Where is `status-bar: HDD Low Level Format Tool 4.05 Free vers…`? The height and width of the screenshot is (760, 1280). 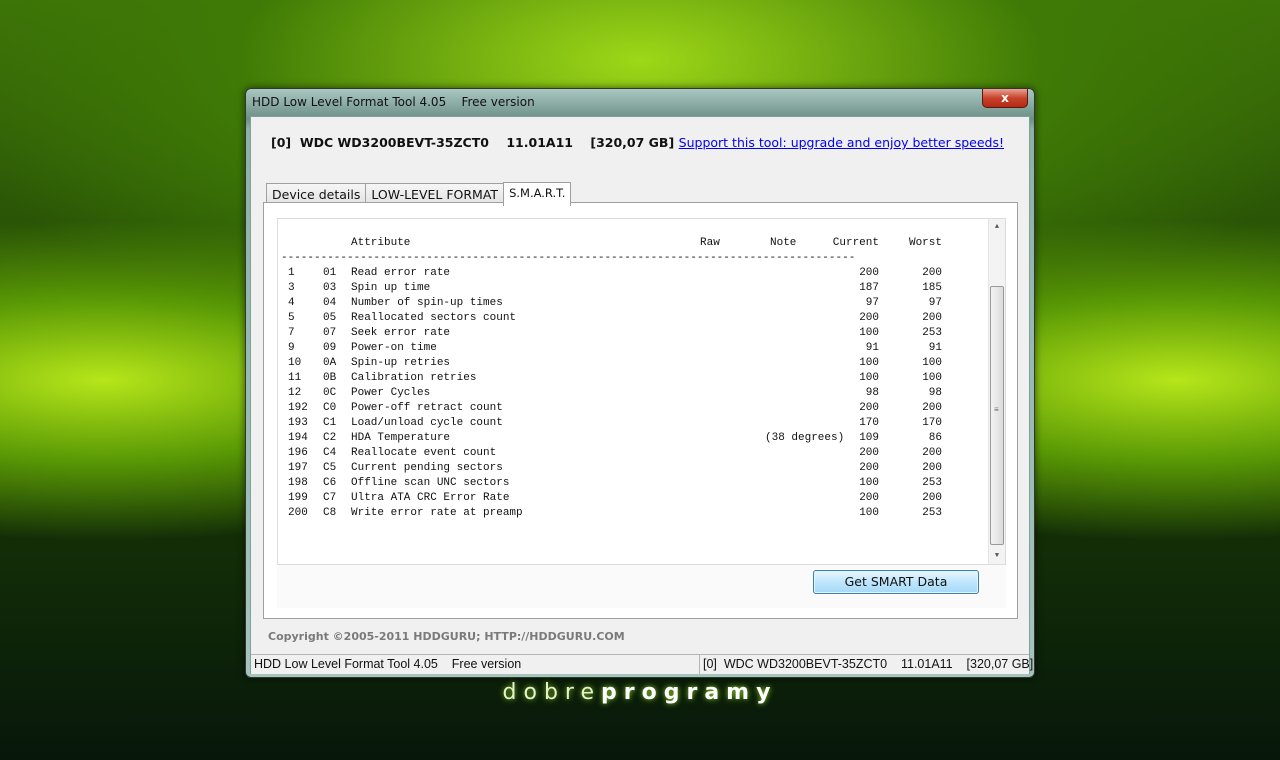
status-bar: HDD Low Level Format Tool 4.05 Free vers… is located at coordinates (642, 664).